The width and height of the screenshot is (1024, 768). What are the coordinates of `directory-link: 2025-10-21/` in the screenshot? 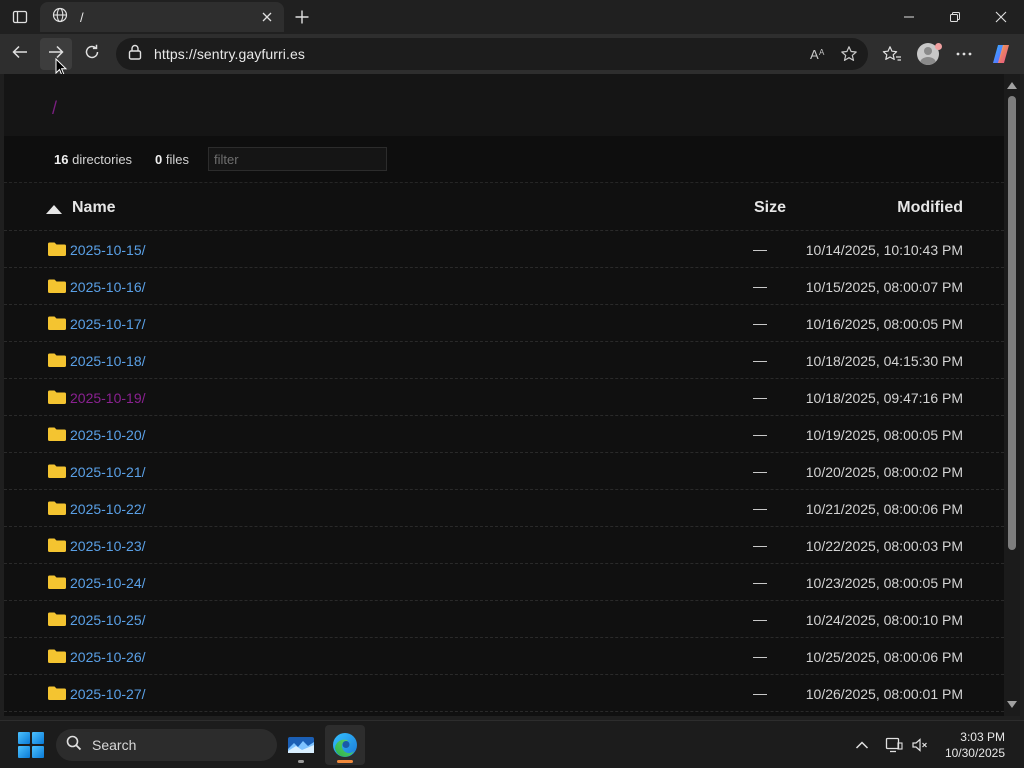 It's located at (108, 472).